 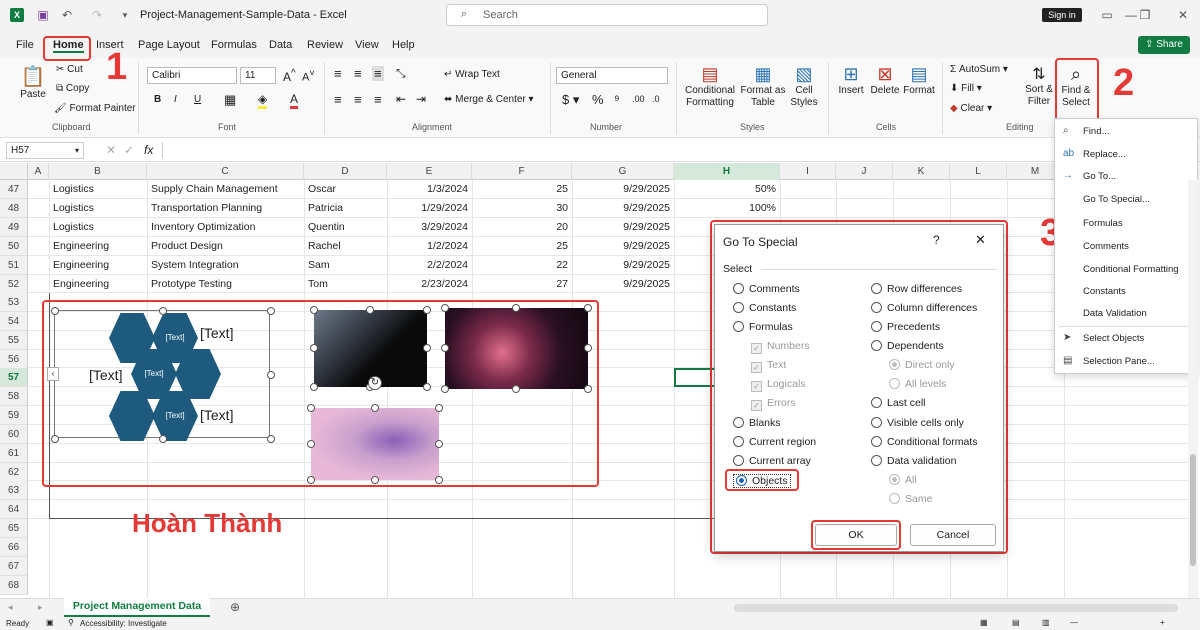 I want to click on undo-icon: ↶, so click(x=67, y=15).